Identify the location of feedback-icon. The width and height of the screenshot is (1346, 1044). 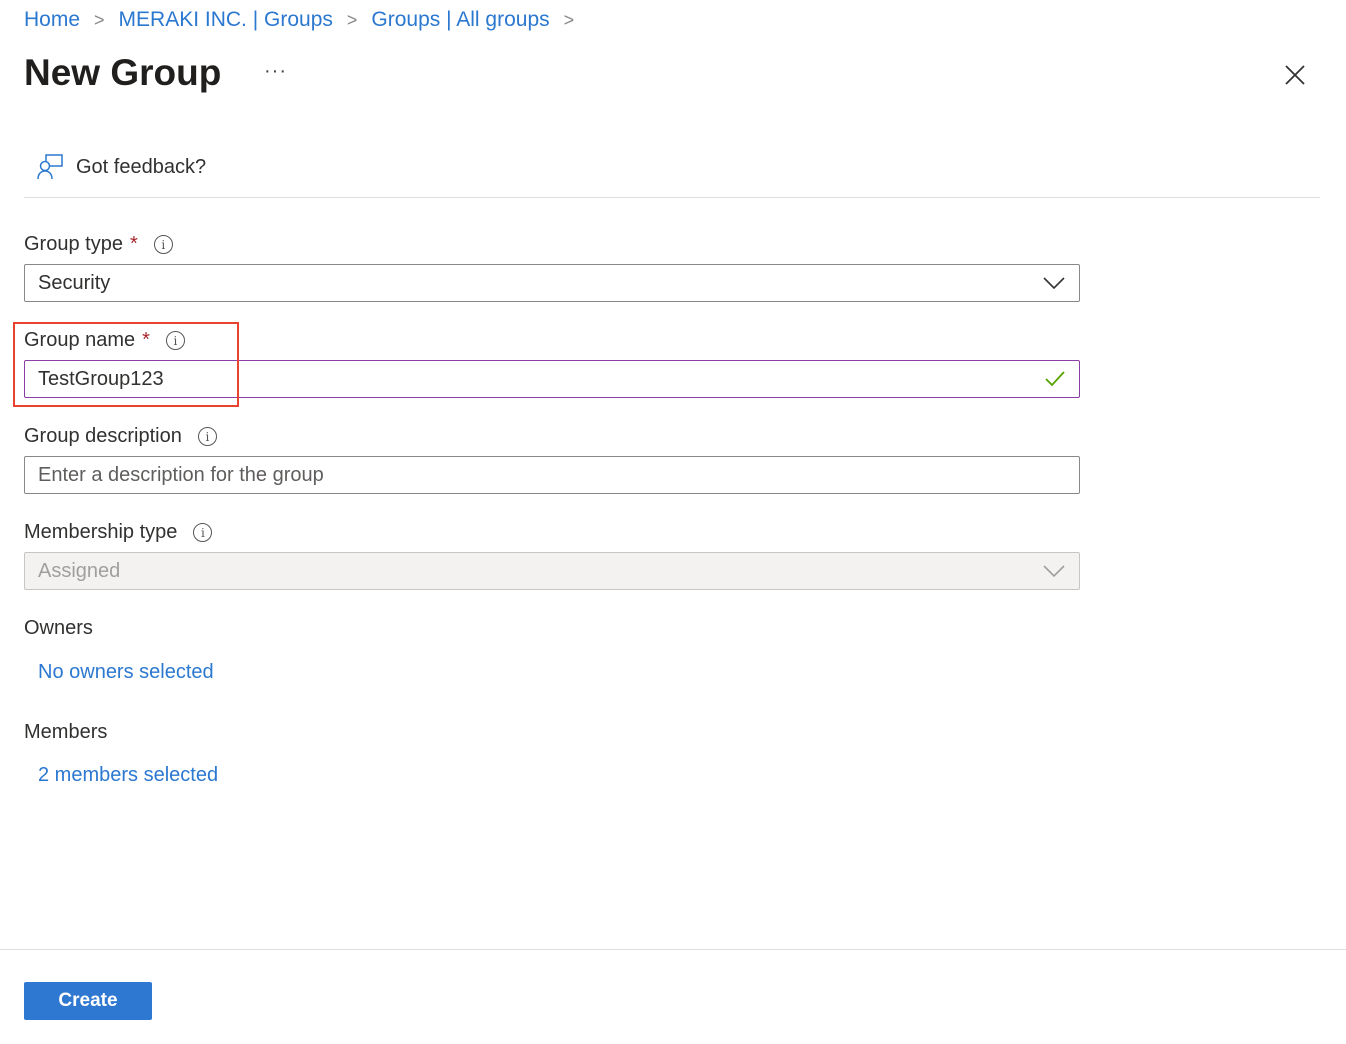
(50, 167).